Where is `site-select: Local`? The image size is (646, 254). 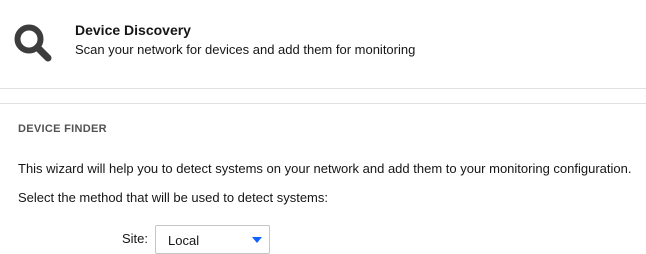 site-select: Local is located at coordinates (212, 239).